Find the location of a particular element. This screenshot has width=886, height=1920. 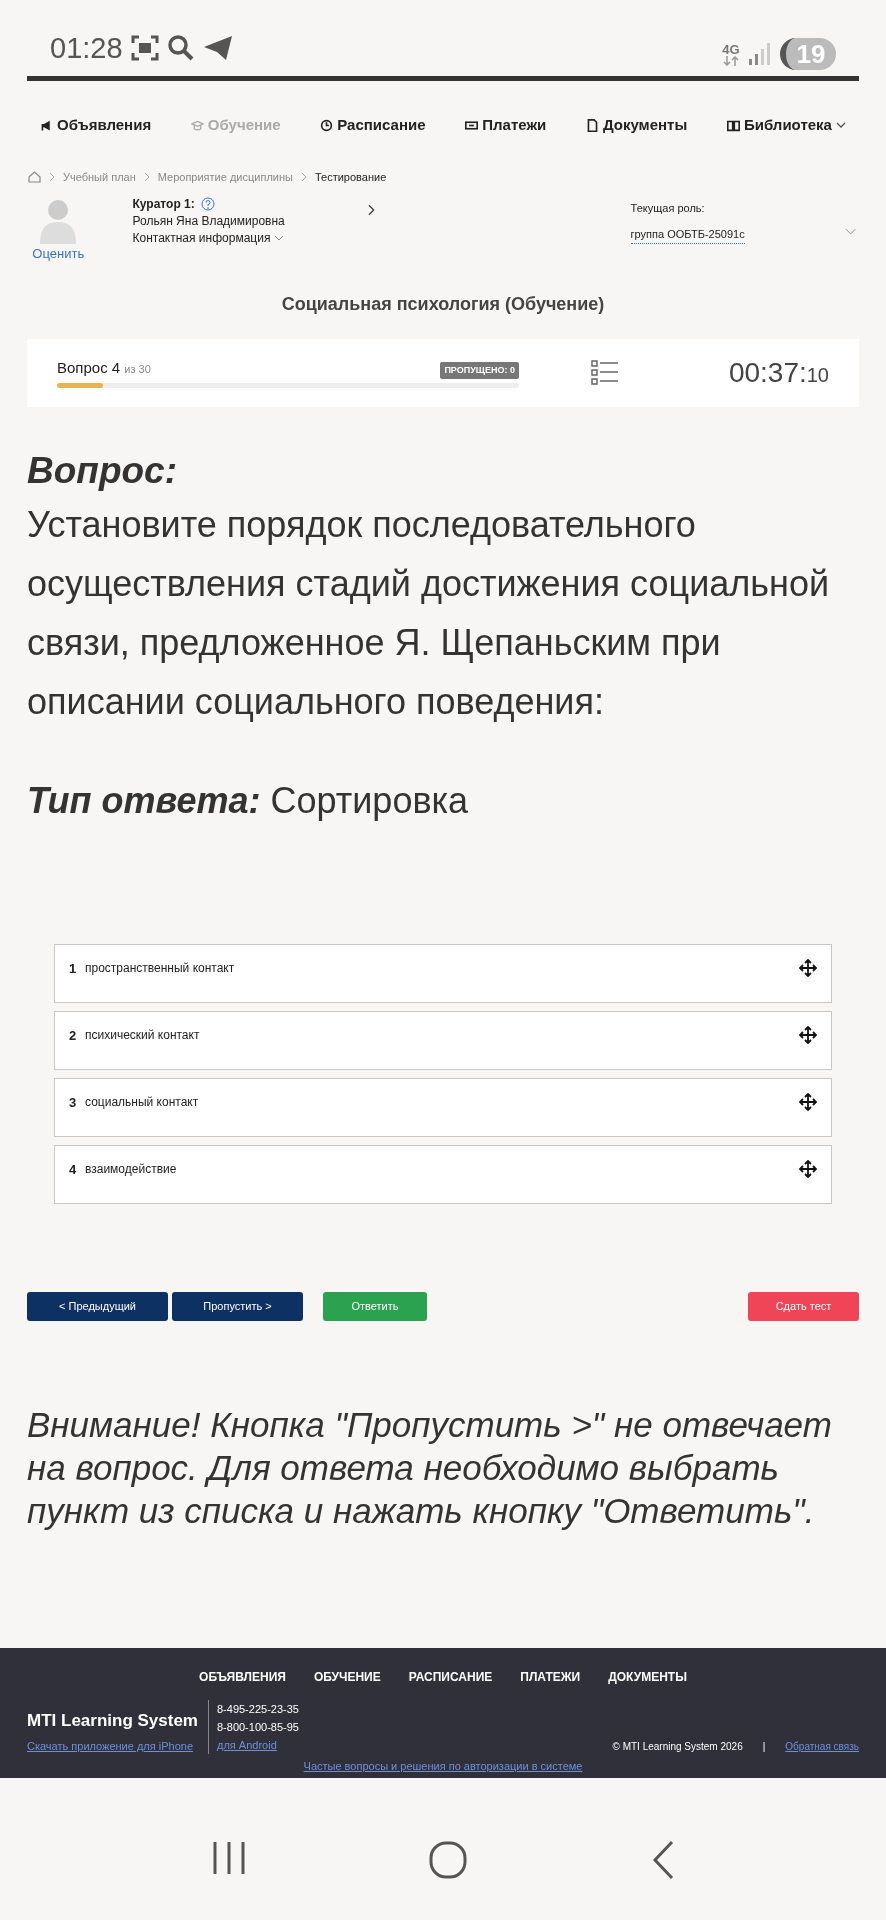

action-button: Сдать тест is located at coordinates (803, 1306).